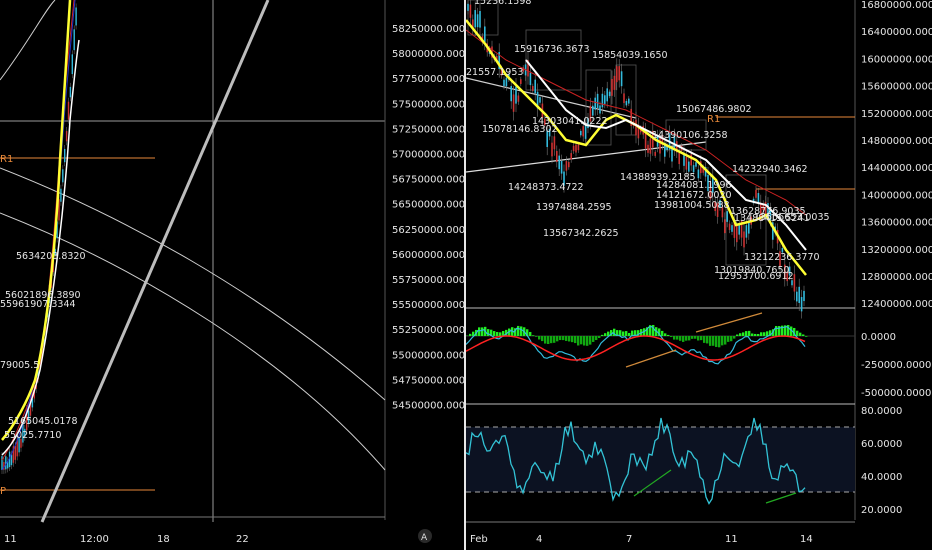  Describe the element at coordinates (806, 539) in the screenshot. I see `time-tick: 14` at that location.